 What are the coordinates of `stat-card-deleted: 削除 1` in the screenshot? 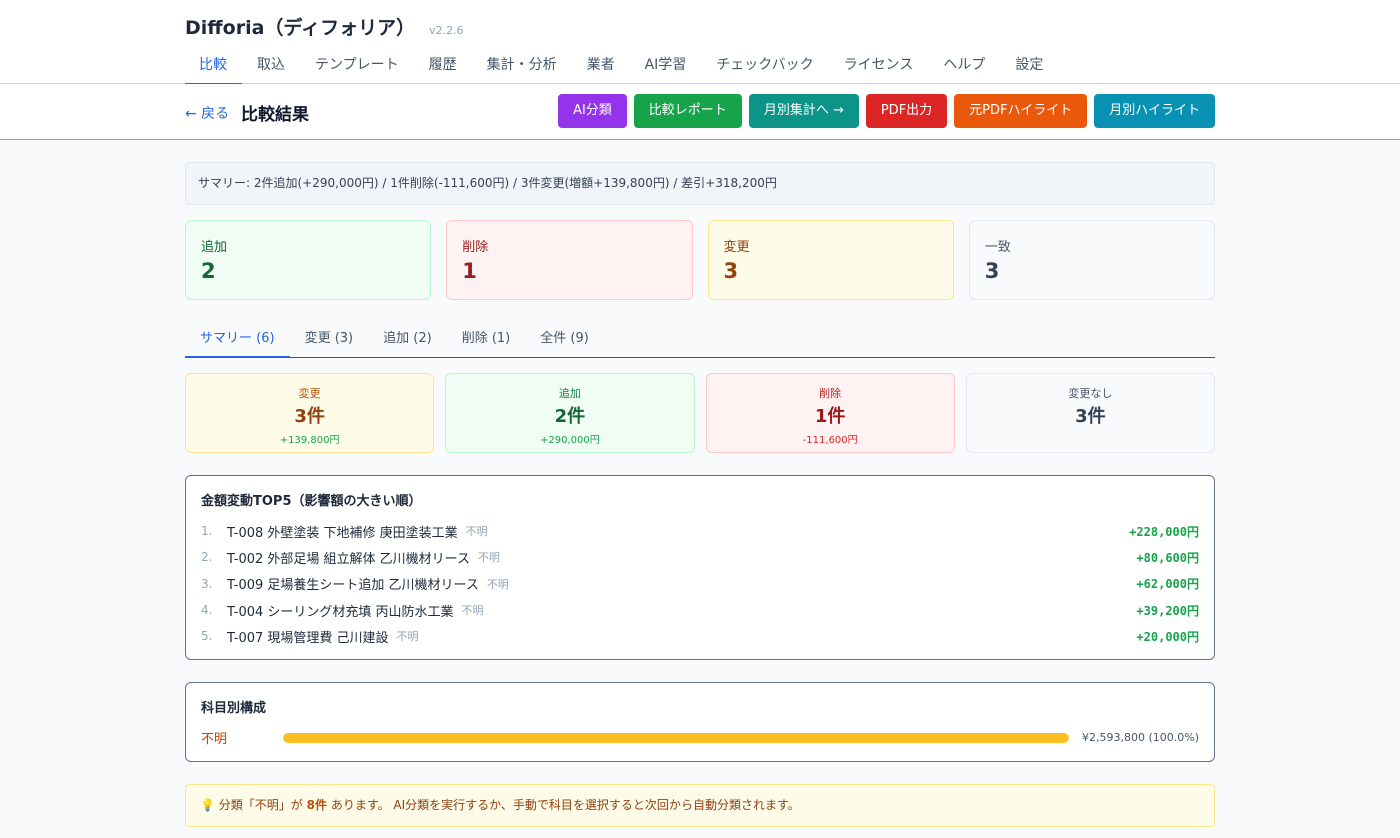 It's located at (569, 260).